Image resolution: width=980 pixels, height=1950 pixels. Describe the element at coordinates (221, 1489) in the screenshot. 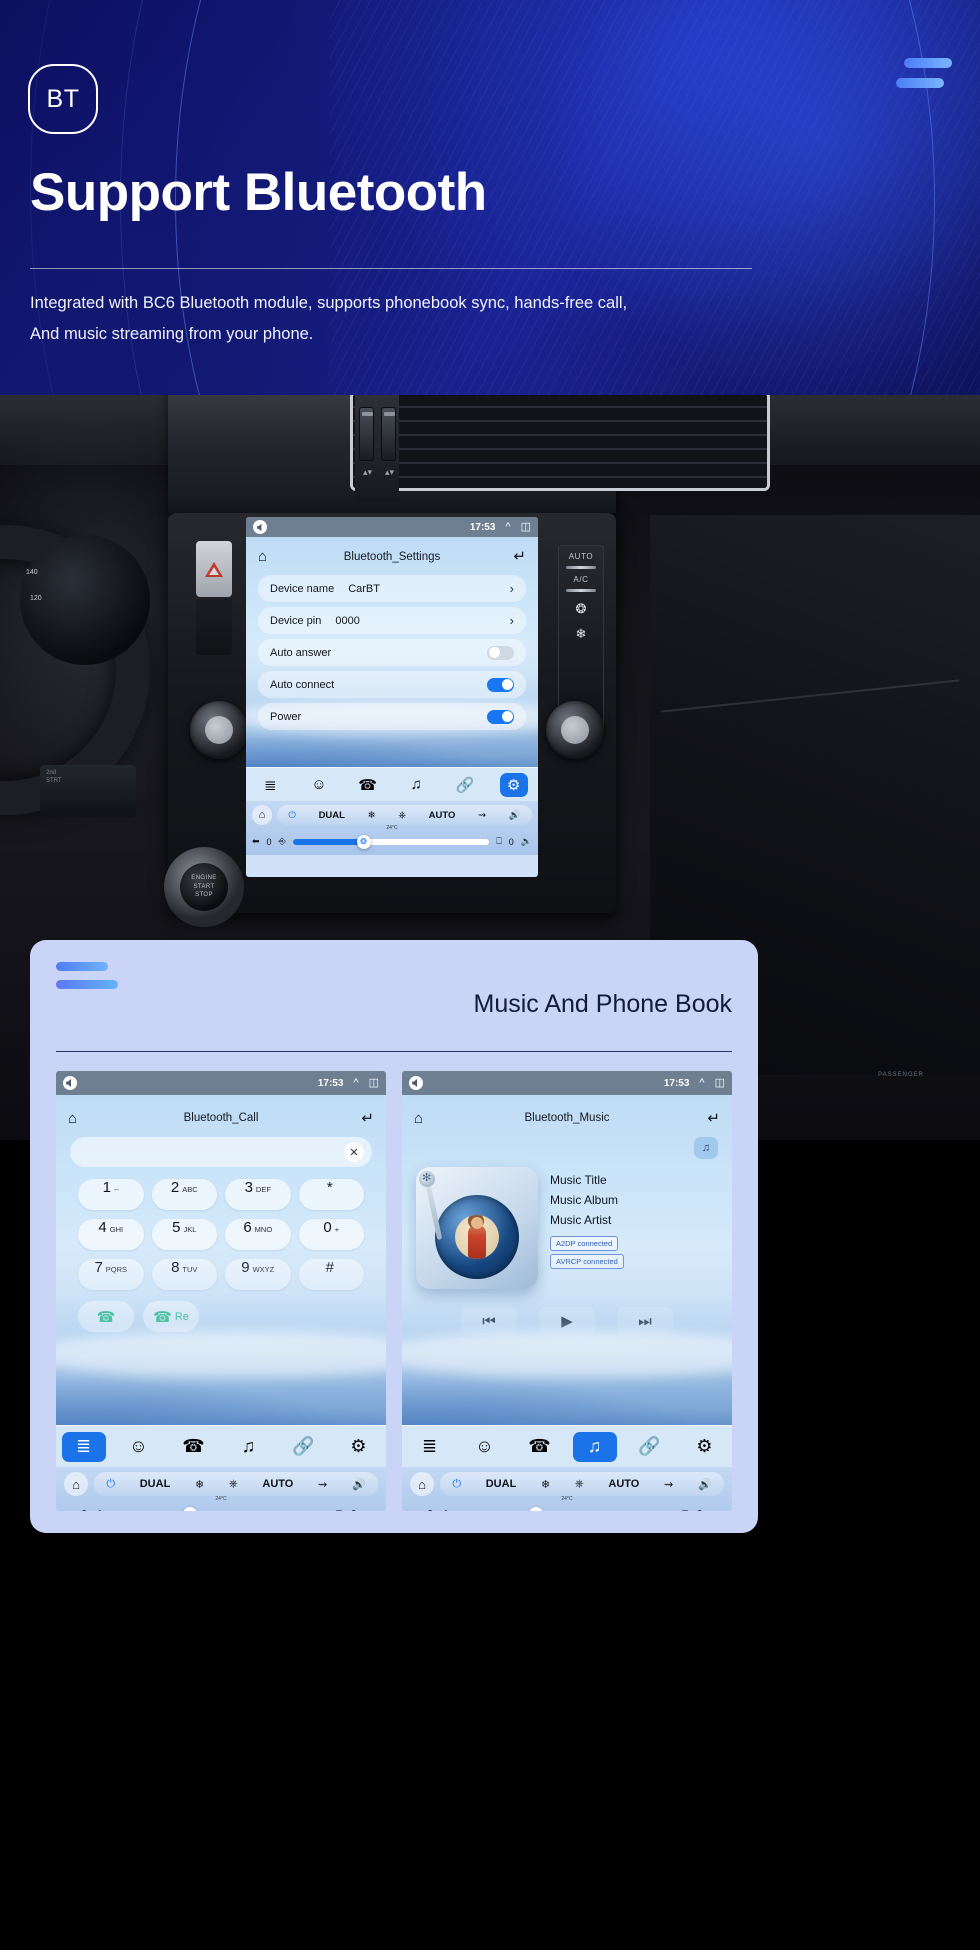

I see `climate-bar: ⌂ ⏻ DUAL ❄ ⎈ AUTO ⇝ 🔊 24°C ⬅ 0 ⎆ ❂` at that location.